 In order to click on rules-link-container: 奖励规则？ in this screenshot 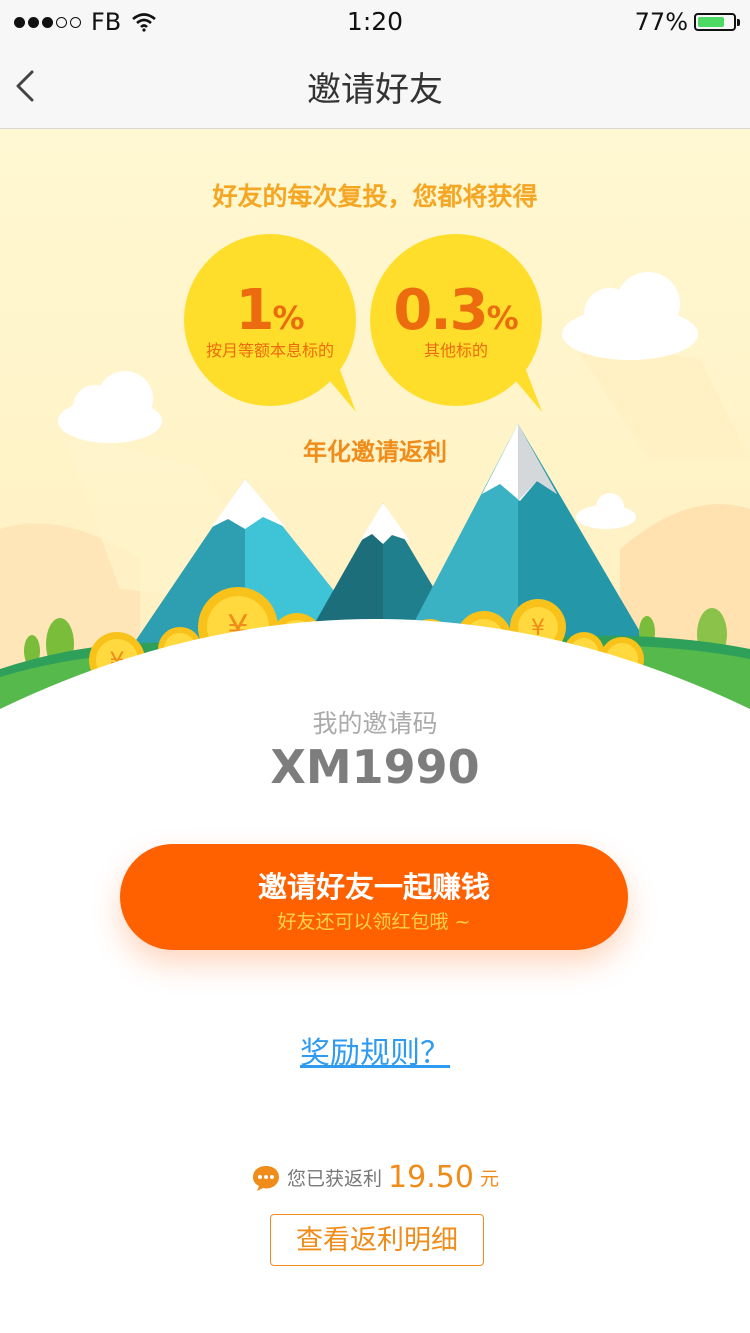, I will do `click(375, 1050)`.